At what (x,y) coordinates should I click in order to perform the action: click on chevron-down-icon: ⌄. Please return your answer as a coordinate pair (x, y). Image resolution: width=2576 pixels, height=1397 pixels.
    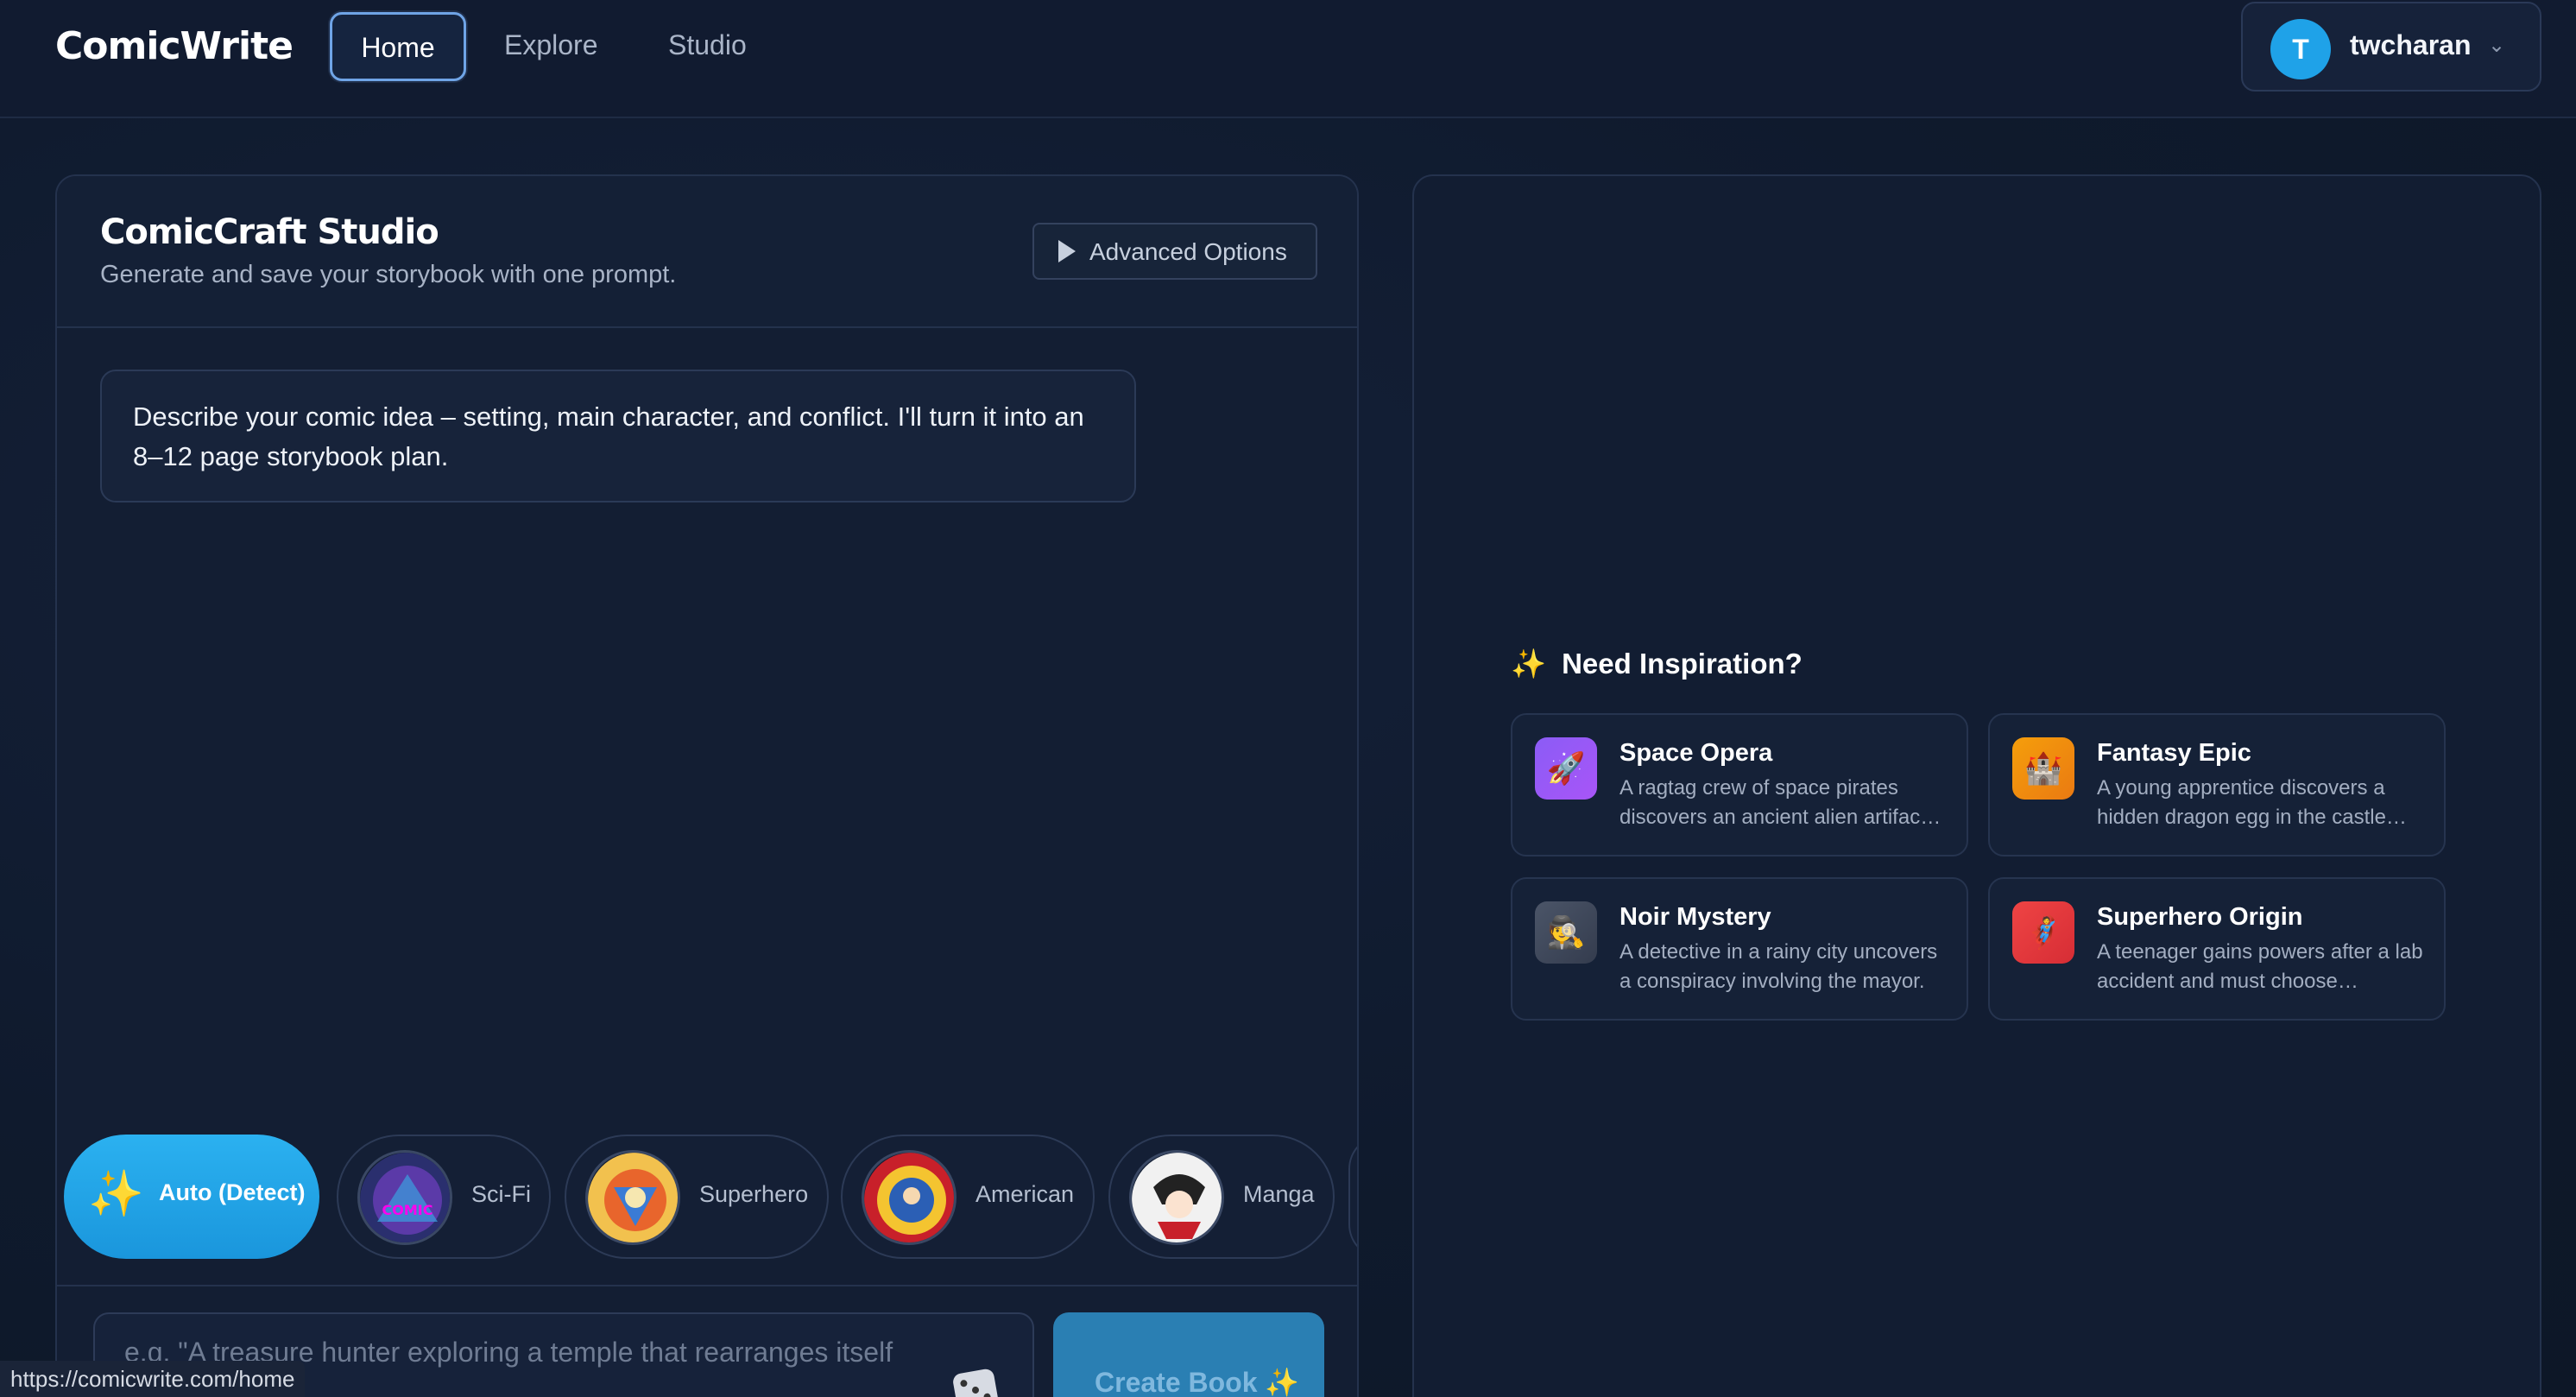
    Looking at the image, I should click on (2497, 46).